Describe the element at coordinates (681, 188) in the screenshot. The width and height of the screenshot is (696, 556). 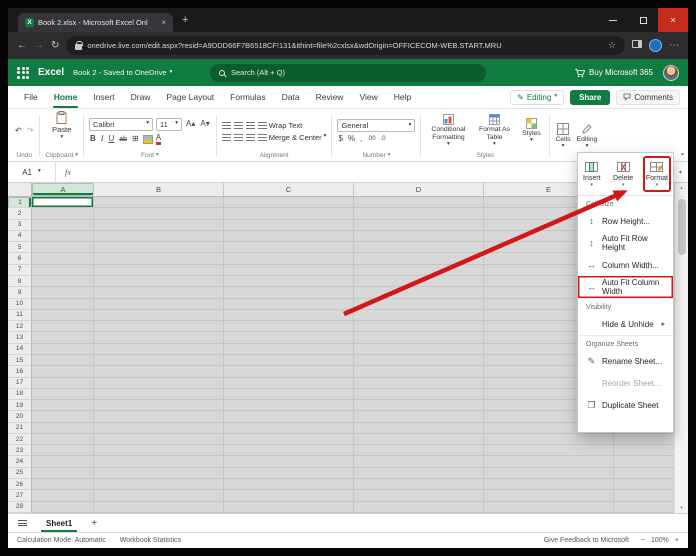
I see `scroll-up-icon: ▴` at that location.